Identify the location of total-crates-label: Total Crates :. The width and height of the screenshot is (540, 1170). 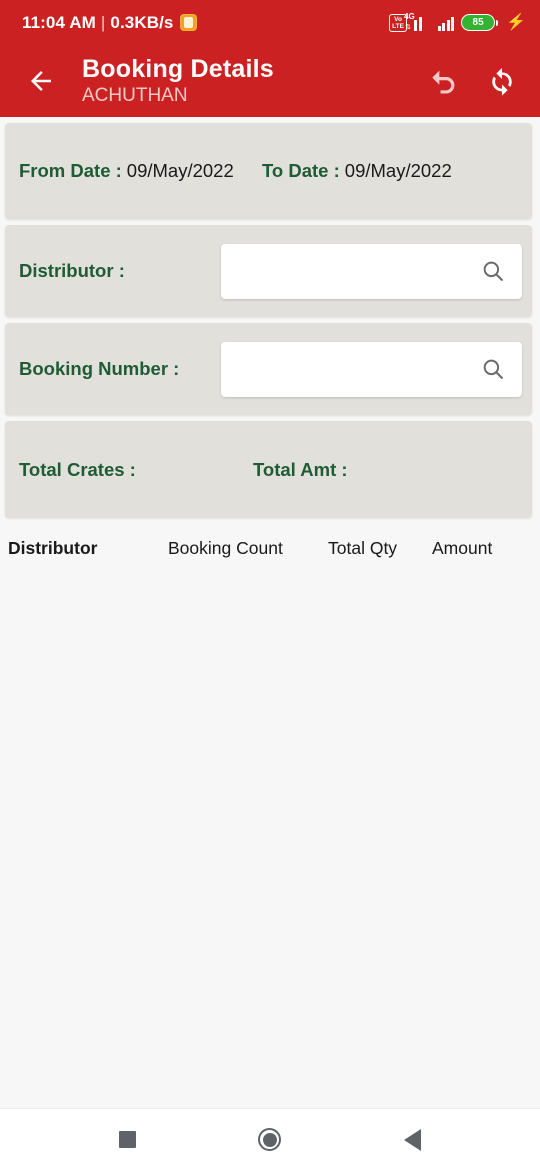
(77, 469).